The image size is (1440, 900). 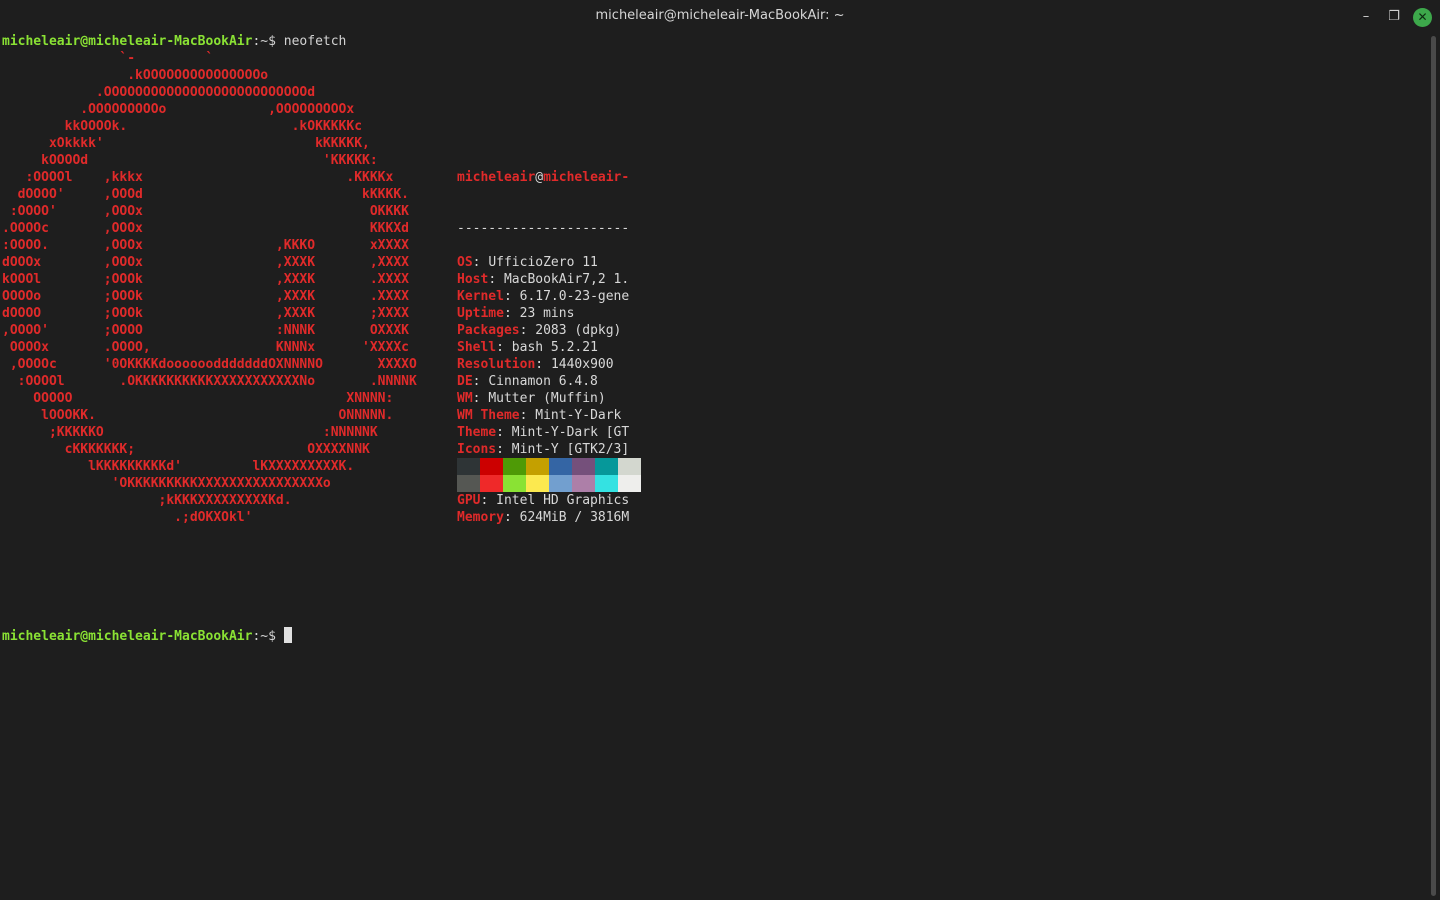 What do you see at coordinates (563, 500) in the screenshot?
I see `info-value: Intel HD Graphics` at bounding box center [563, 500].